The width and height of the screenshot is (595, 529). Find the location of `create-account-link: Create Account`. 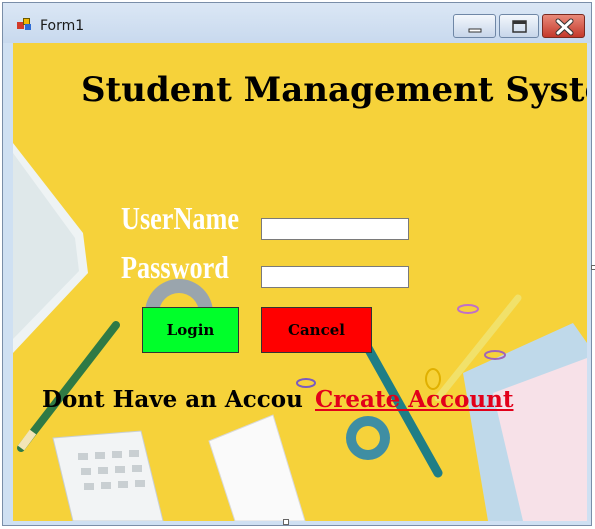

create-account-link: Create Account is located at coordinates (414, 399).